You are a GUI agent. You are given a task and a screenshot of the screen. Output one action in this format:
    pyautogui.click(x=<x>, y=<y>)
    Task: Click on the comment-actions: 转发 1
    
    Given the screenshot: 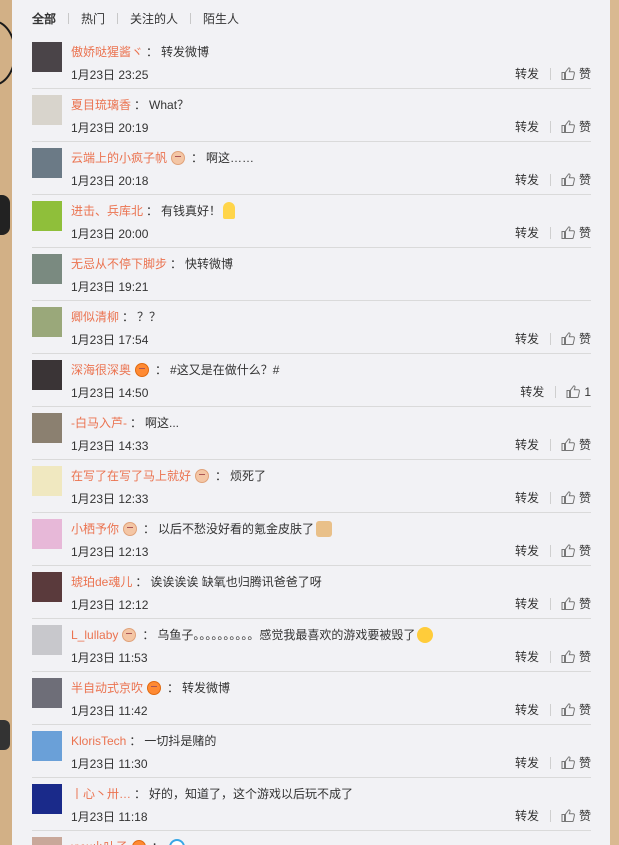 What is the action you would take?
    pyautogui.click(x=555, y=391)
    